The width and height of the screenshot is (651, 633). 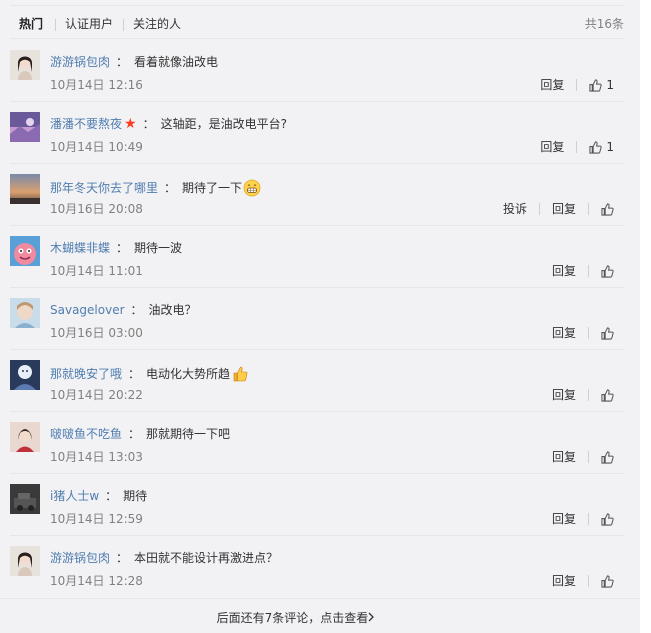 What do you see at coordinates (87, 310) in the screenshot?
I see `username-link: Savagelover` at bounding box center [87, 310].